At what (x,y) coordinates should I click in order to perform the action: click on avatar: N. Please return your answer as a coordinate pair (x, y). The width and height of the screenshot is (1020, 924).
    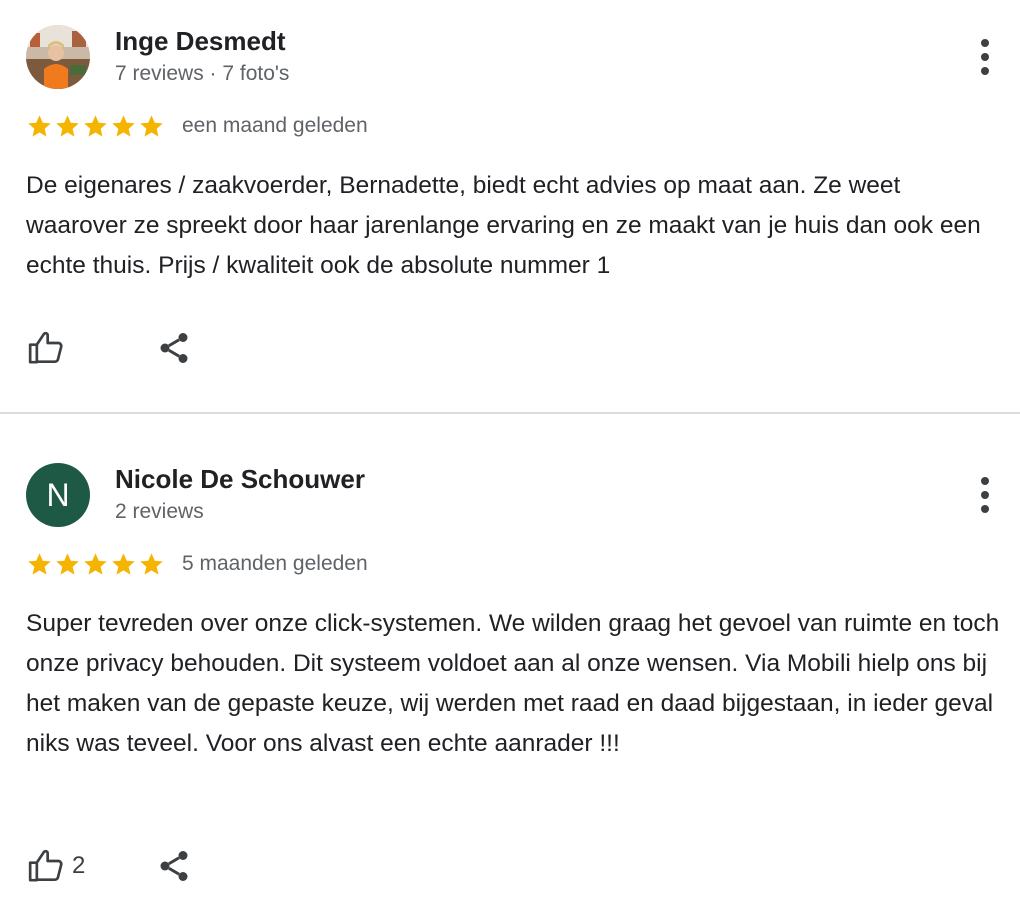
    Looking at the image, I should click on (58, 495).